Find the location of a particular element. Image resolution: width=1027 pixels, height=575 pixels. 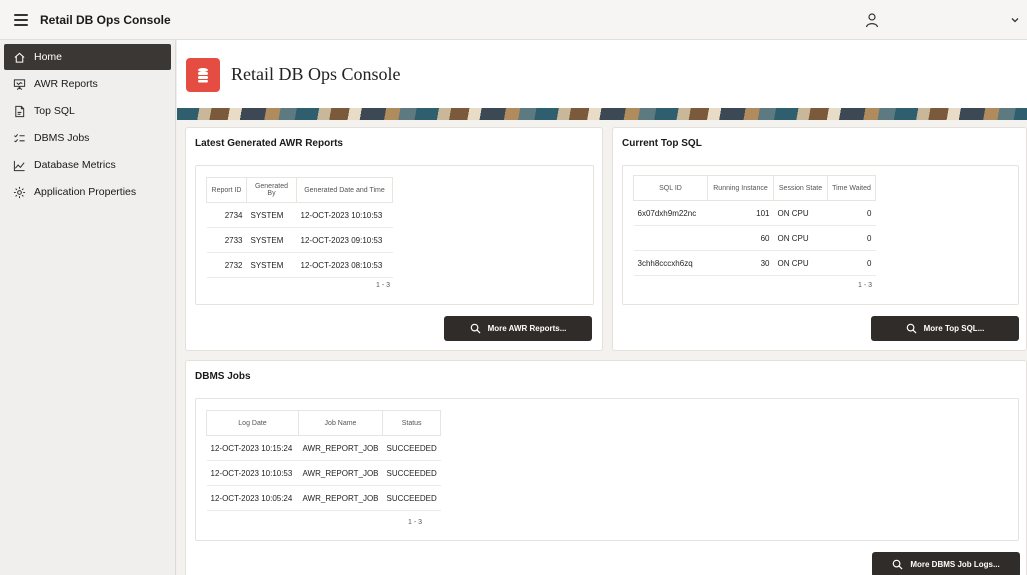

generated-date-cell: 12-OCT-2023 09:10:53 is located at coordinates (344, 240).